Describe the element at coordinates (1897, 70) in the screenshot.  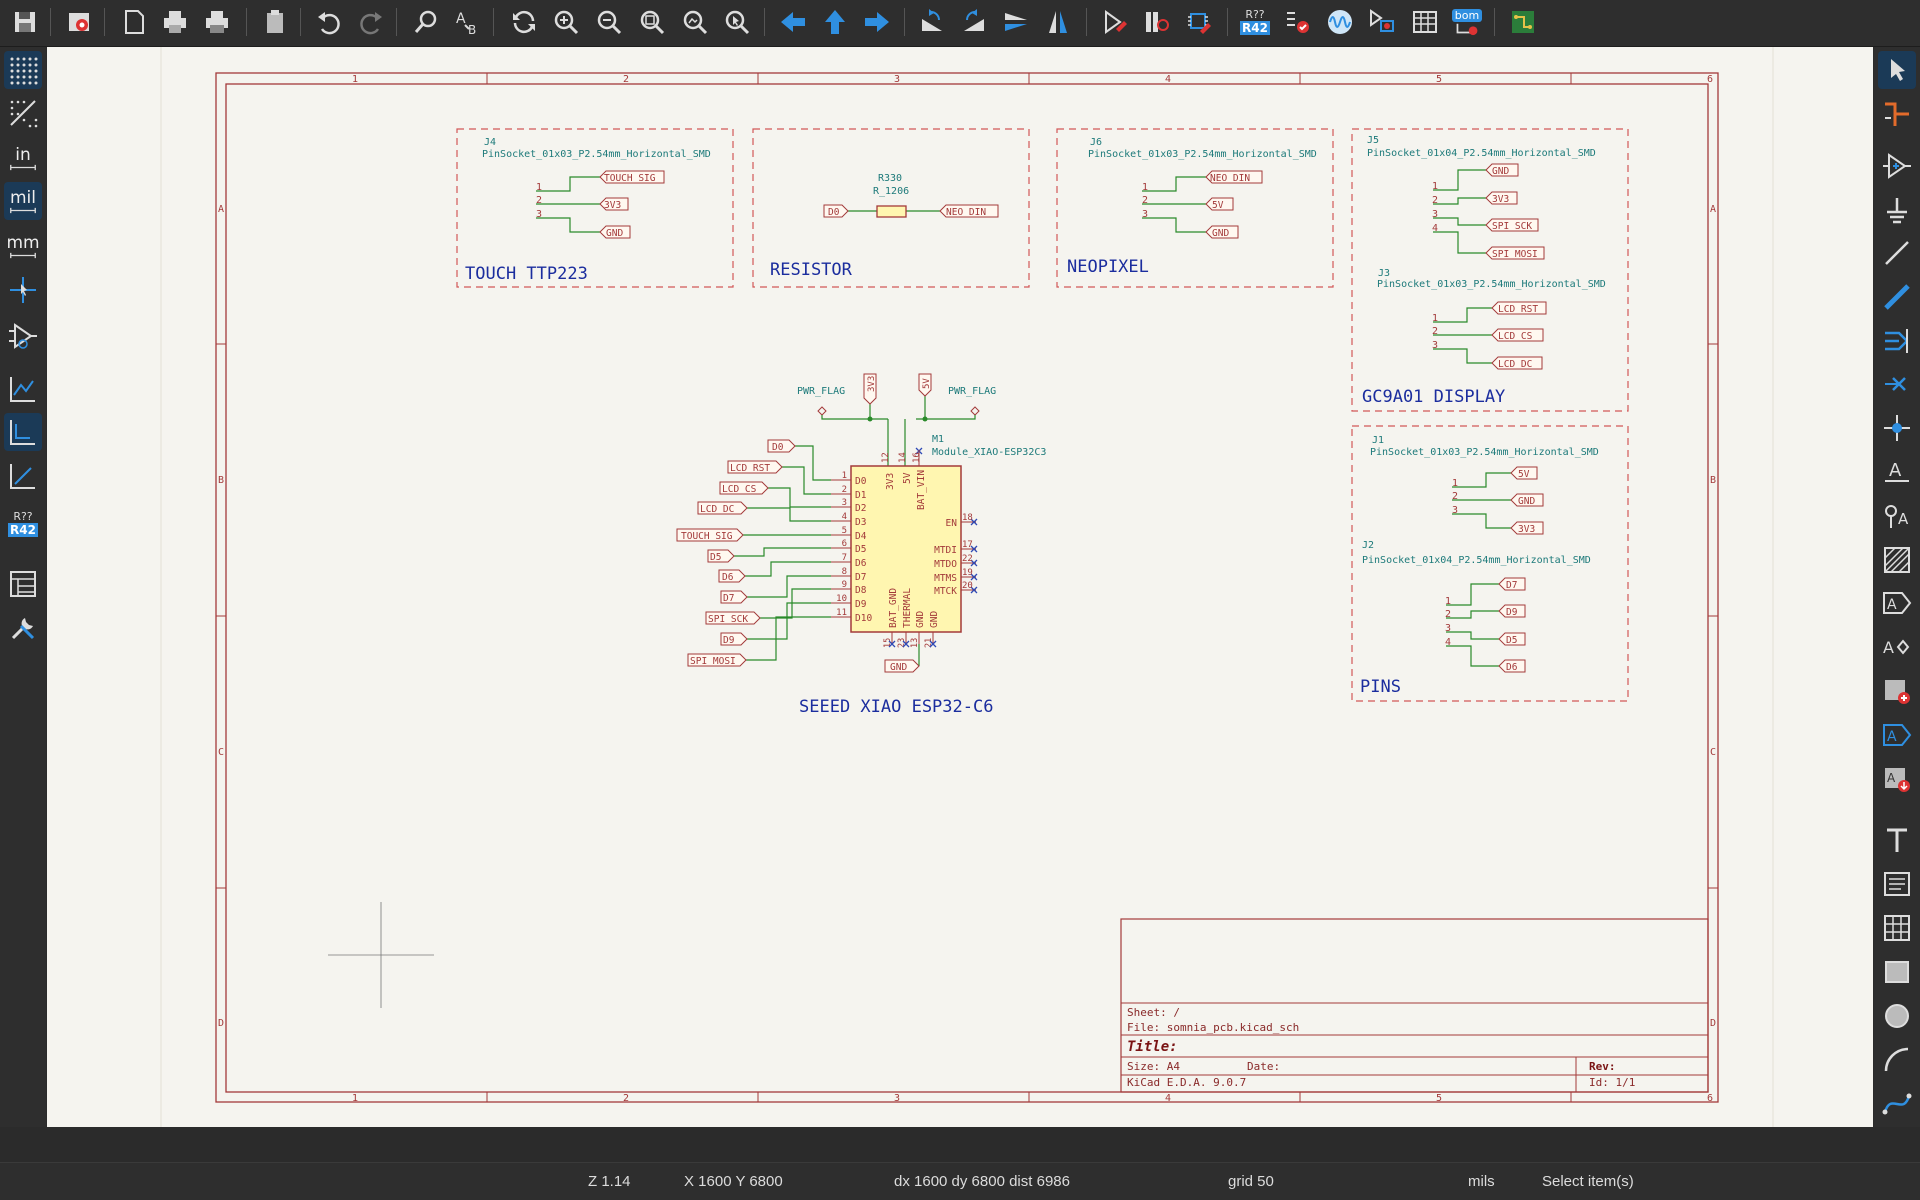
I see `select-tool-icon` at that location.